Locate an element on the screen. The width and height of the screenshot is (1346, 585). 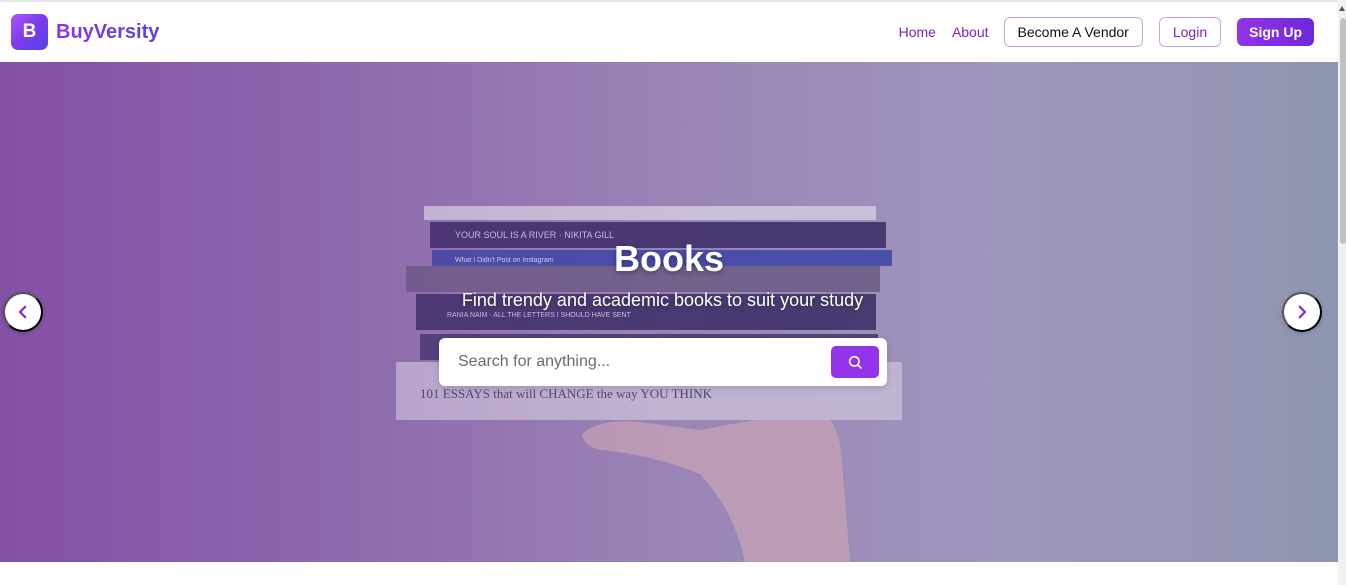
search-button is located at coordinates (855, 362).